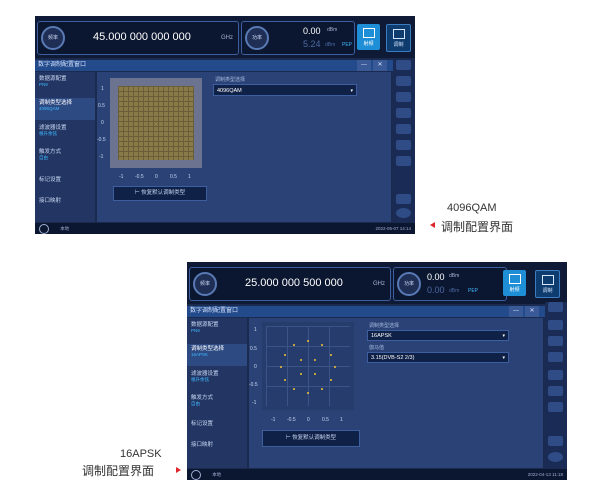  I want to click on modulation-button-label: 调制, so click(398, 45).